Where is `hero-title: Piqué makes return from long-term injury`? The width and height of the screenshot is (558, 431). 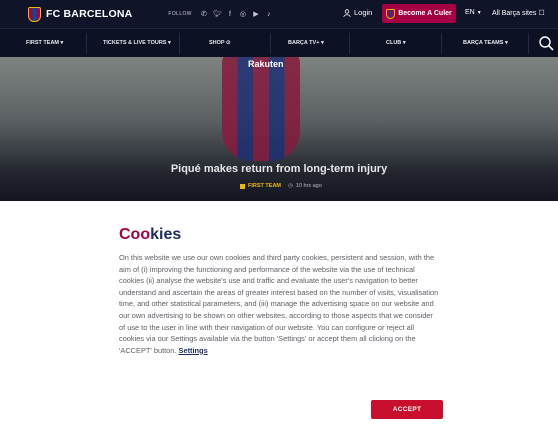 hero-title: Piqué makes return from long-term injury is located at coordinates (279, 169).